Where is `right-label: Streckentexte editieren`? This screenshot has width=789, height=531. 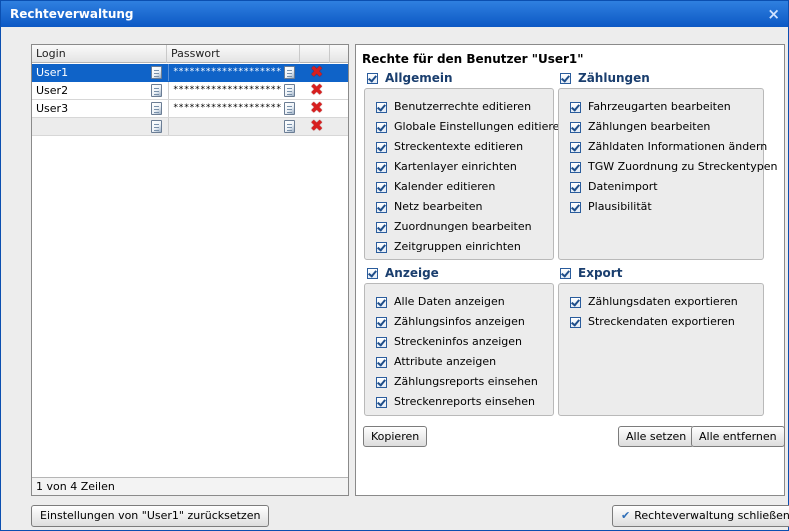 right-label: Streckentexte editieren is located at coordinates (459, 146).